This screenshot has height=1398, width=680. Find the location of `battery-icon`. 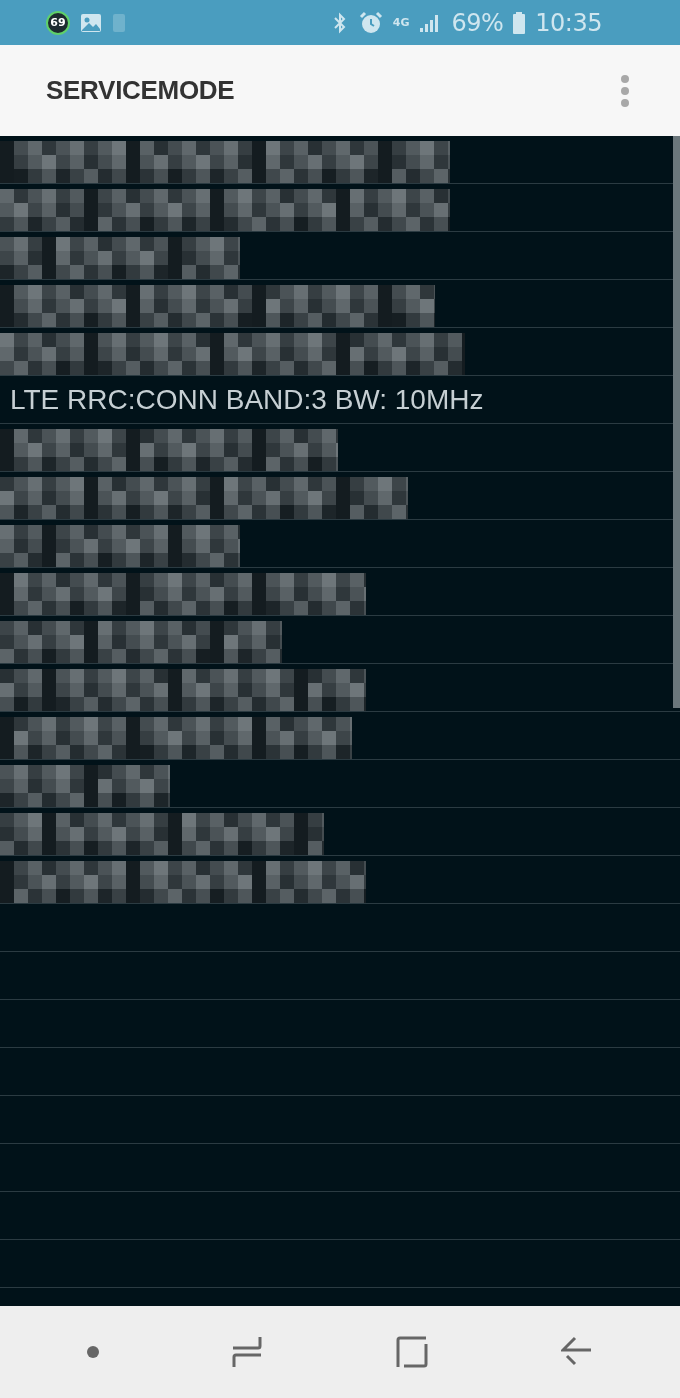

battery-icon is located at coordinates (519, 22).